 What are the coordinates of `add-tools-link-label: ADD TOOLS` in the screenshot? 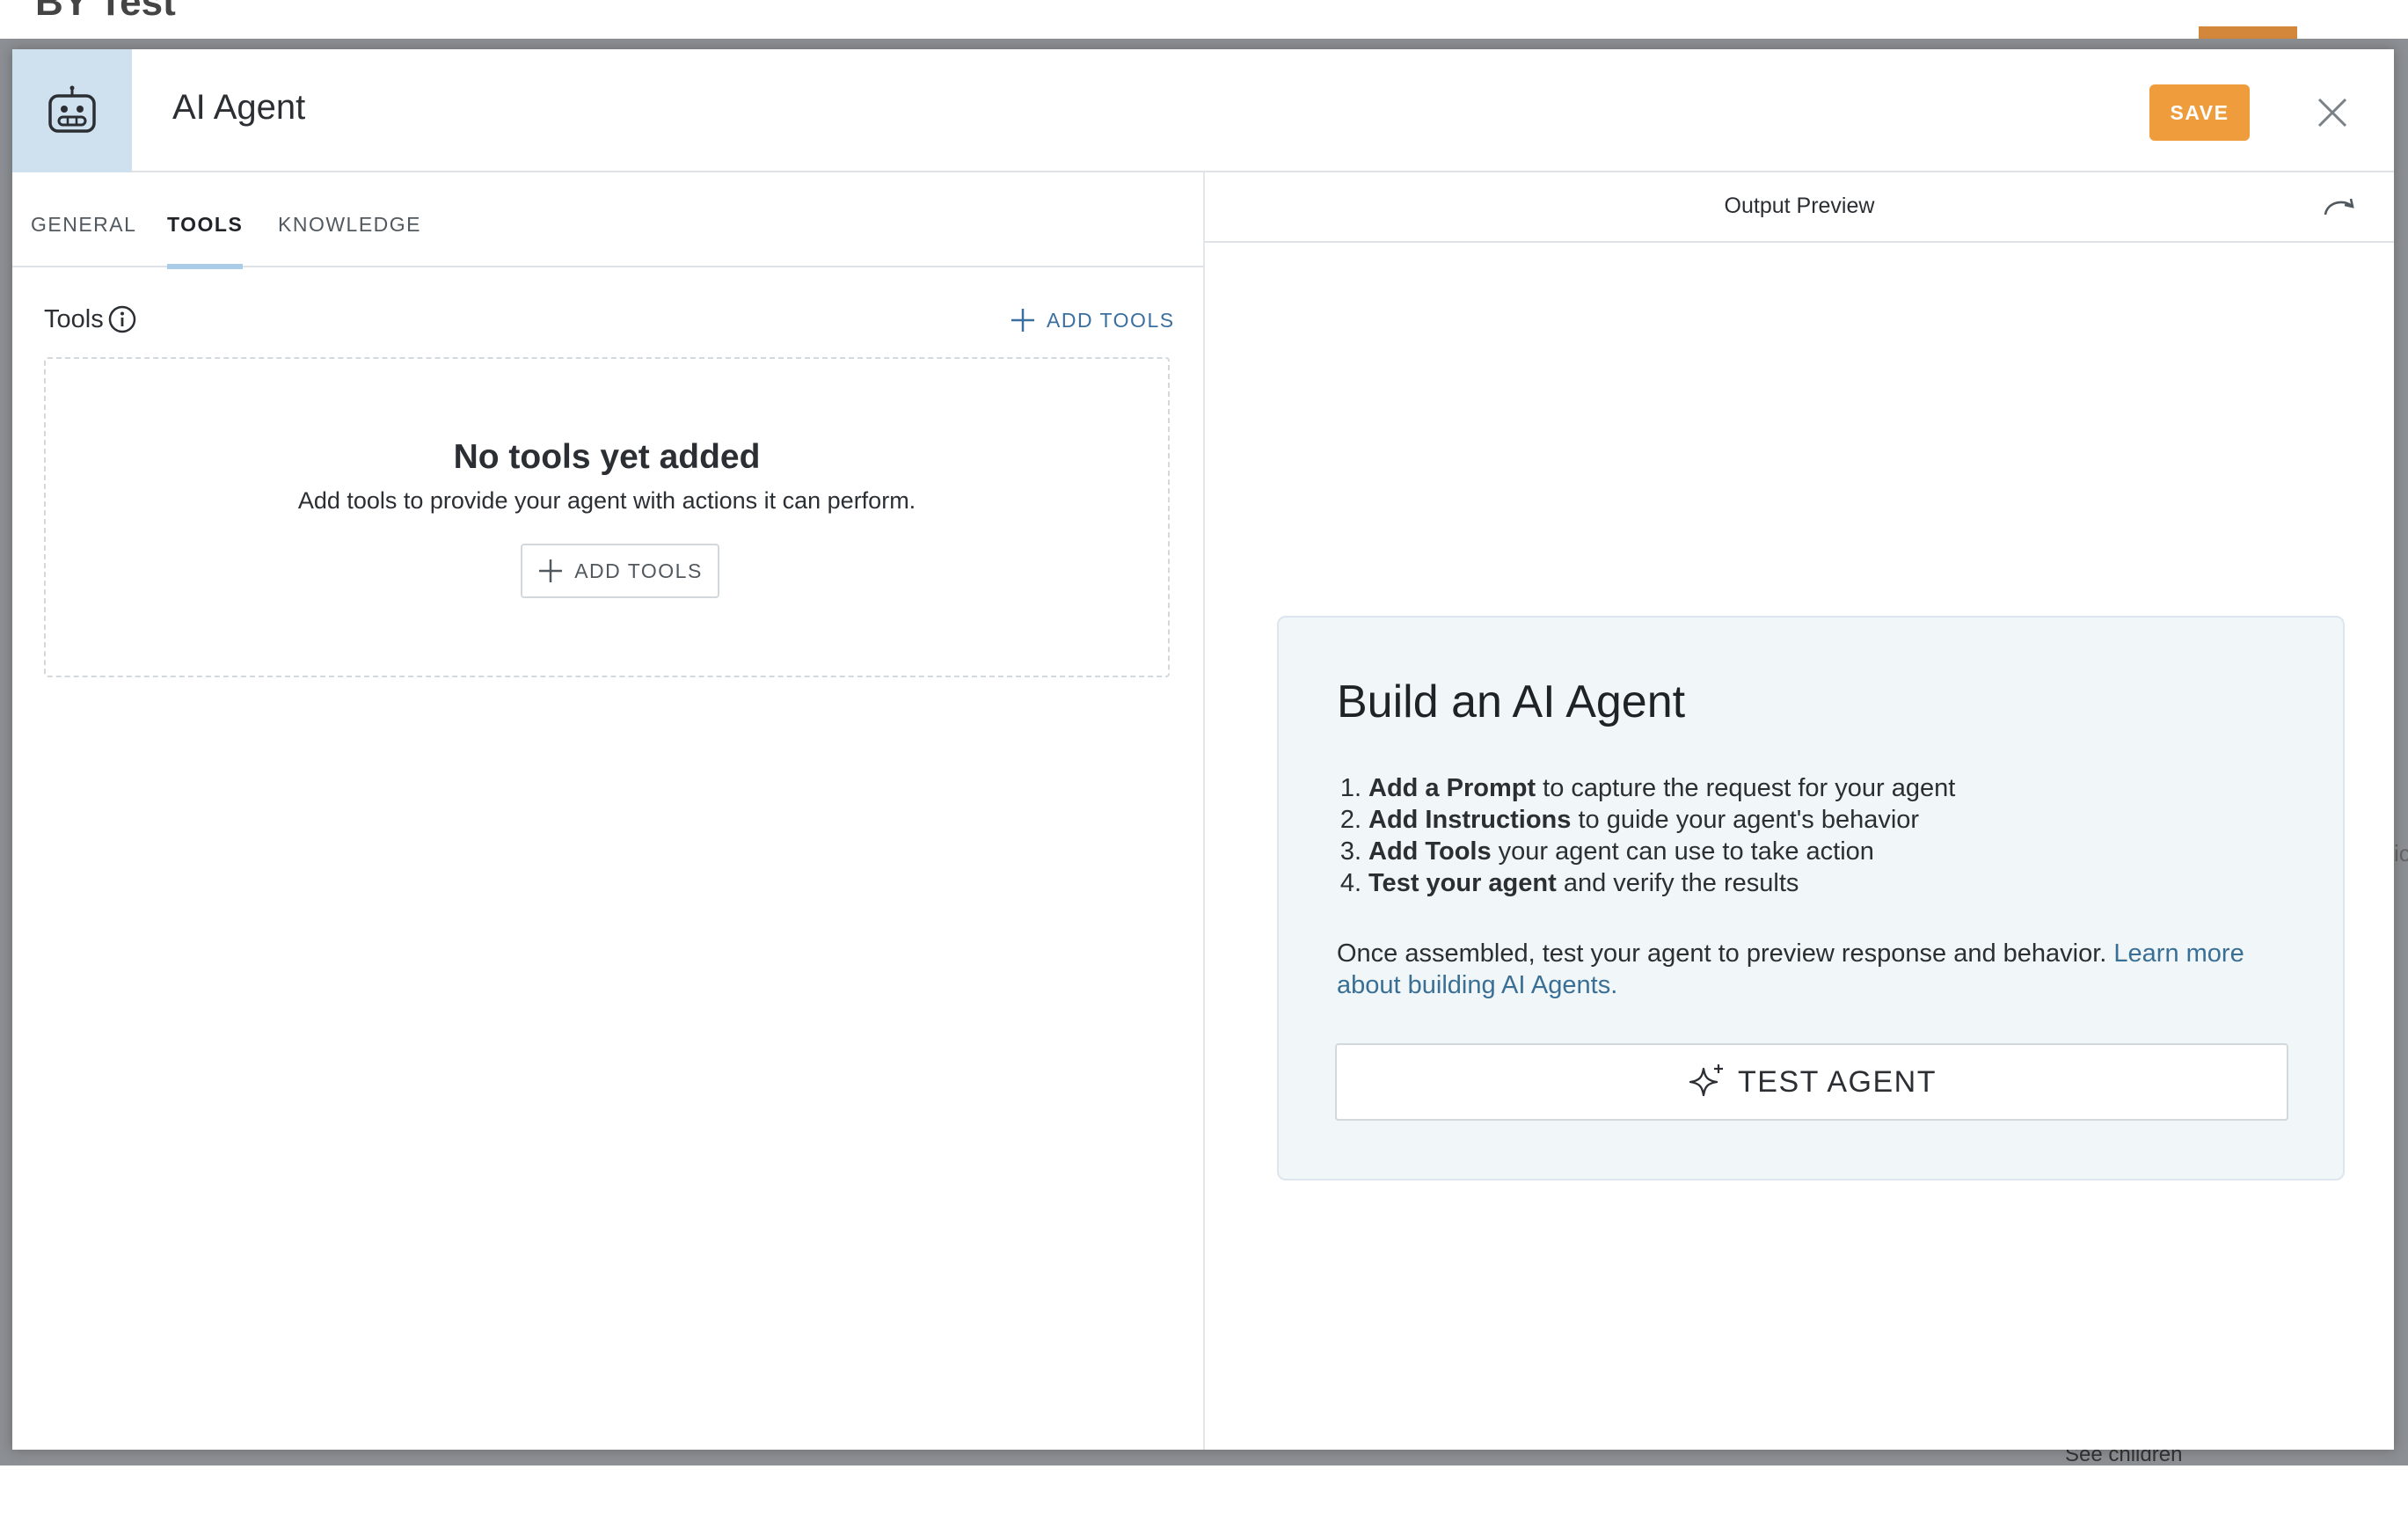 It's located at (1111, 320).